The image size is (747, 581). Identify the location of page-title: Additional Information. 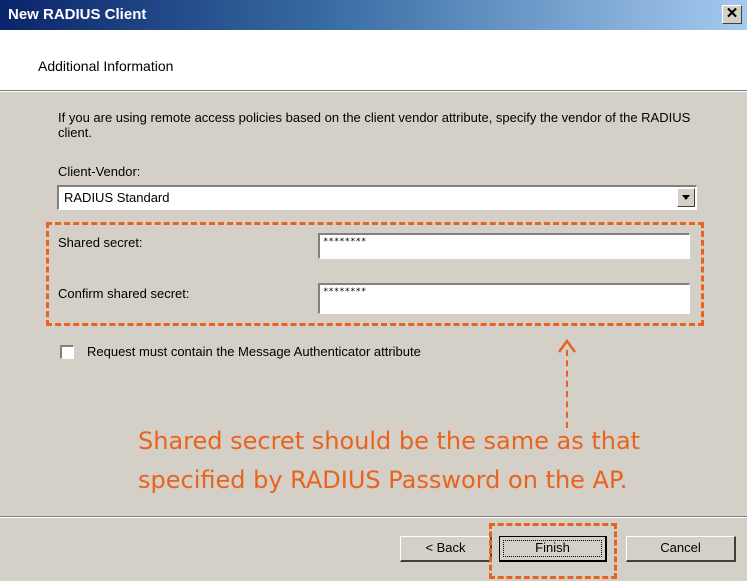
(106, 66).